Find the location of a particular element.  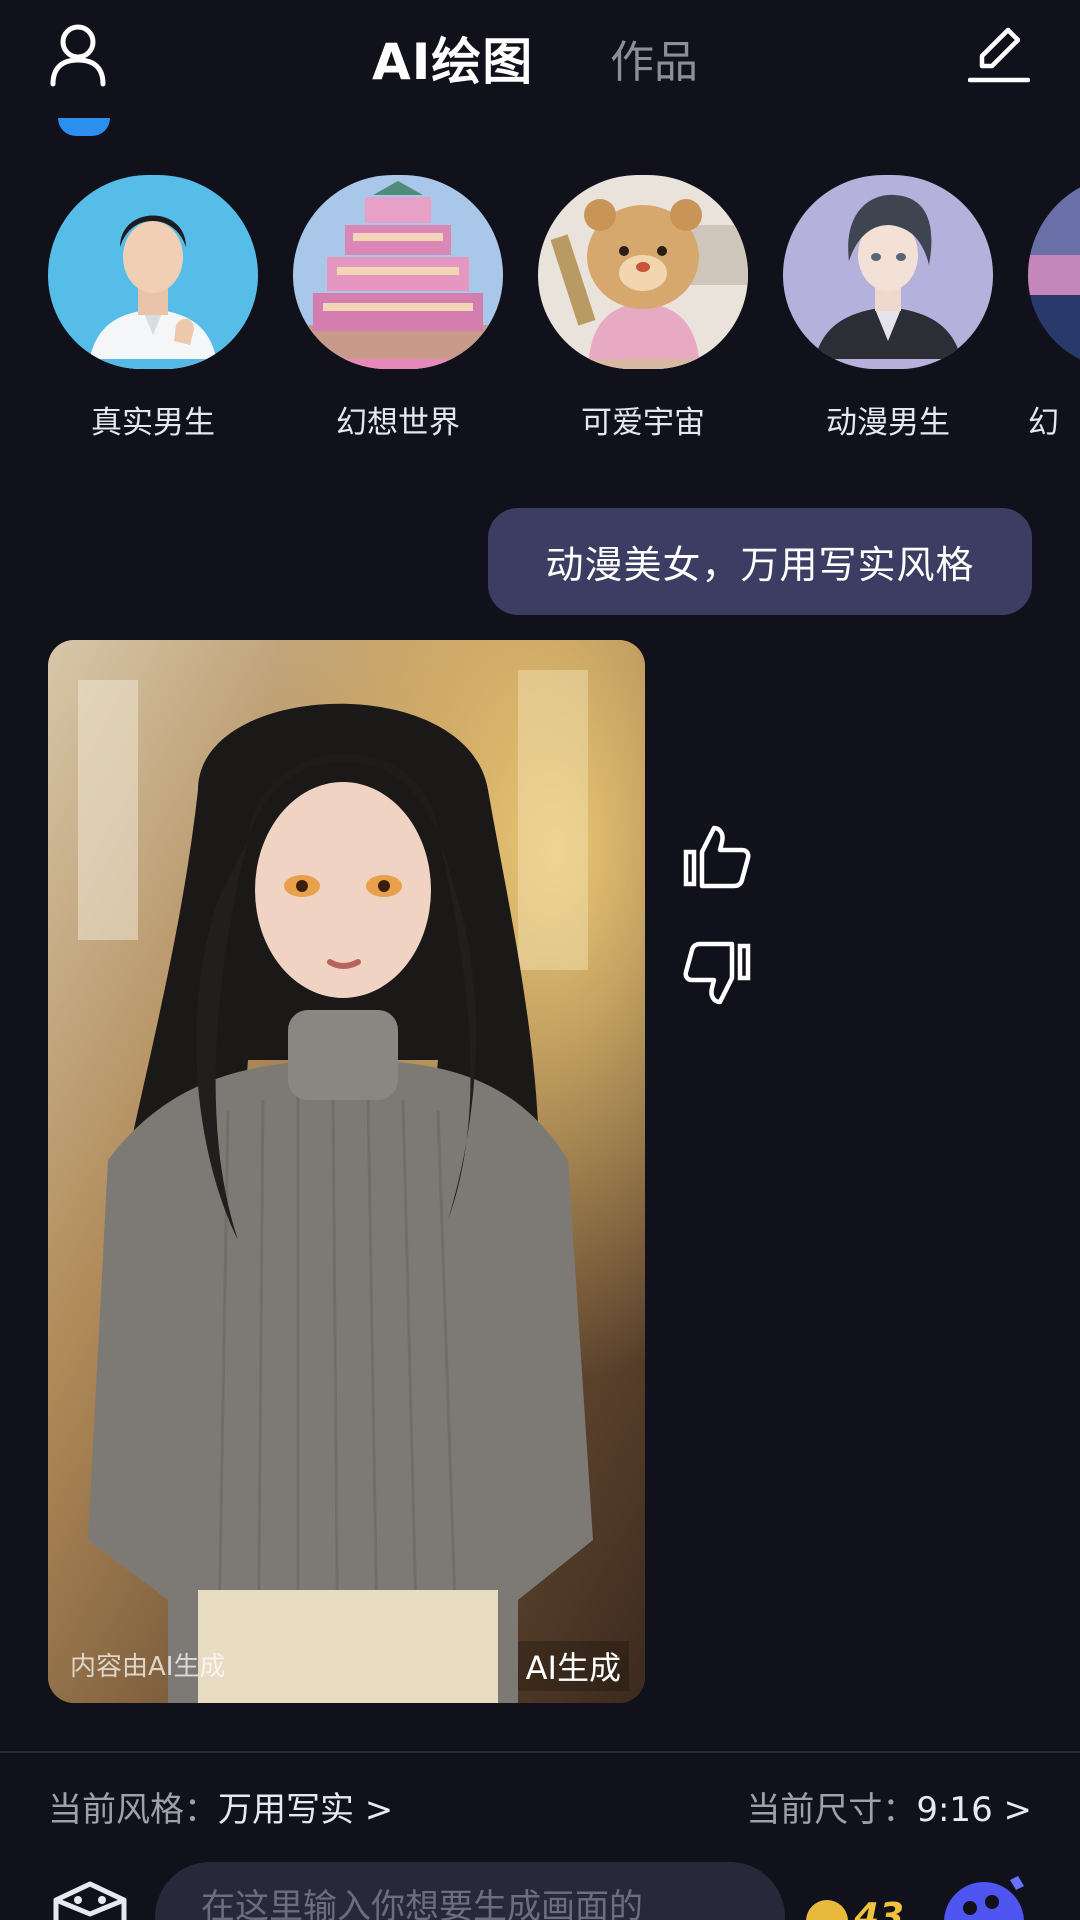

current-size-label: 当前尺寸： is located at coordinates (831, 1810).